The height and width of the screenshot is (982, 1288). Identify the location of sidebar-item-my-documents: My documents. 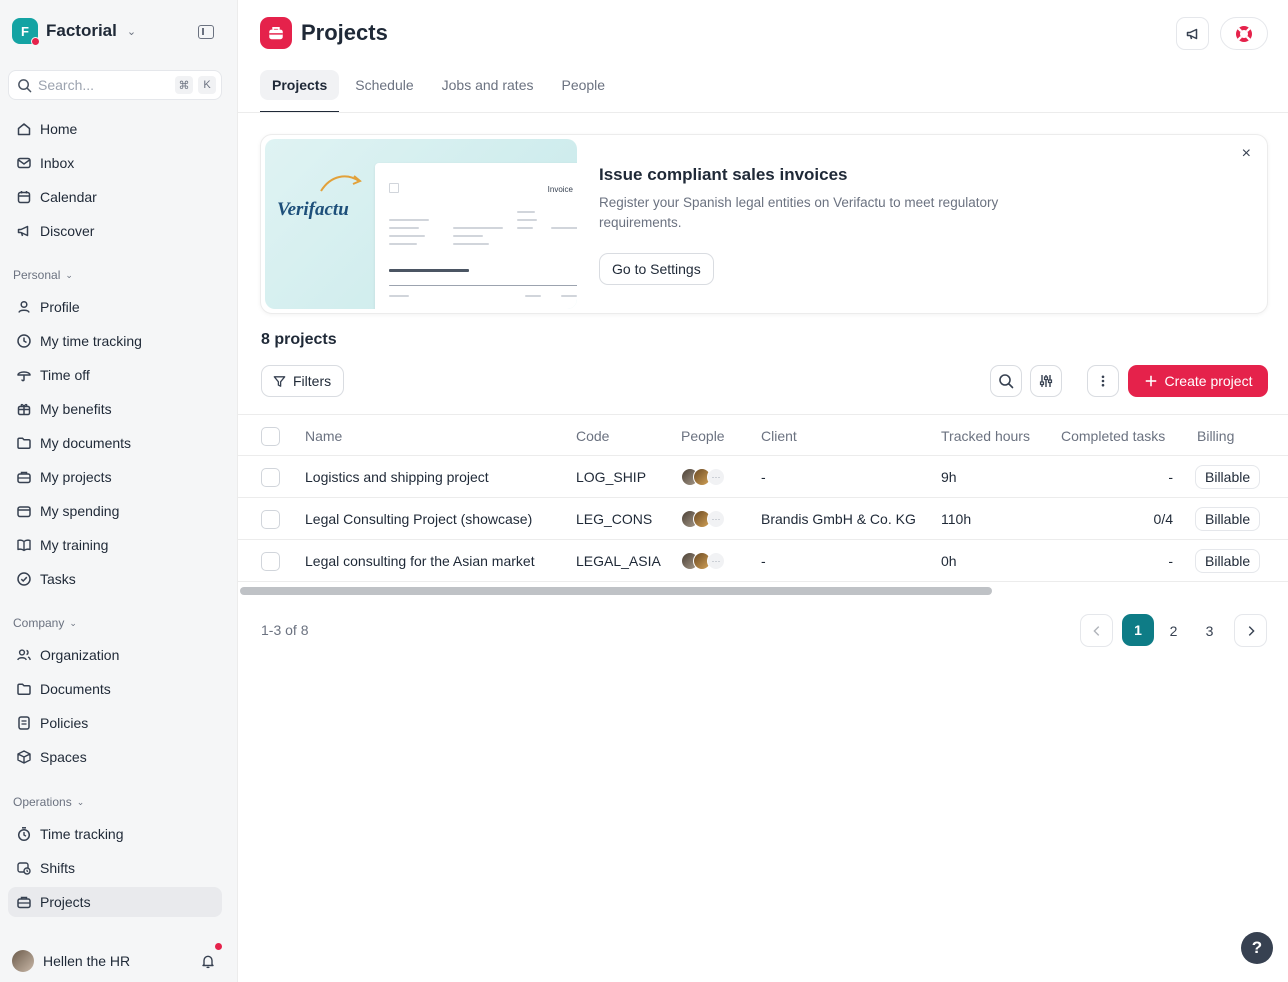
(115, 443).